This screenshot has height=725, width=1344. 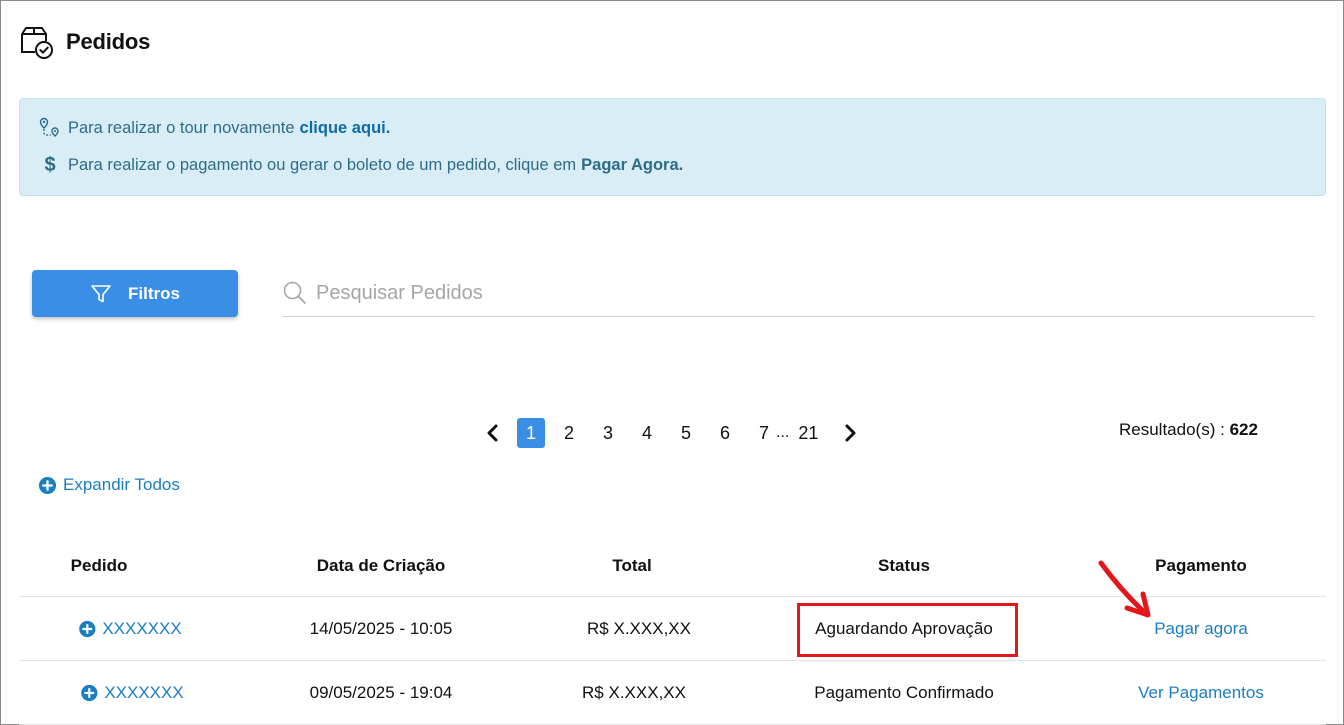 What do you see at coordinates (1201, 693) in the screenshot?
I see `view-payments-link: Ver Pagamentos` at bounding box center [1201, 693].